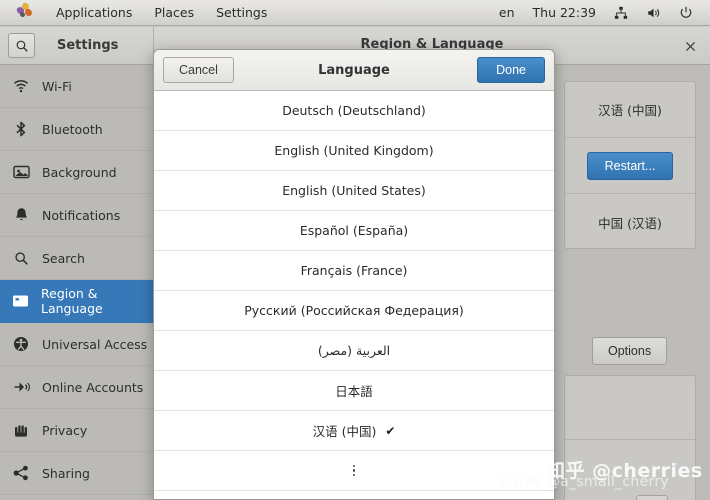 The image size is (710, 500). I want to click on language-value: 汉语 (中国), so click(630, 110).